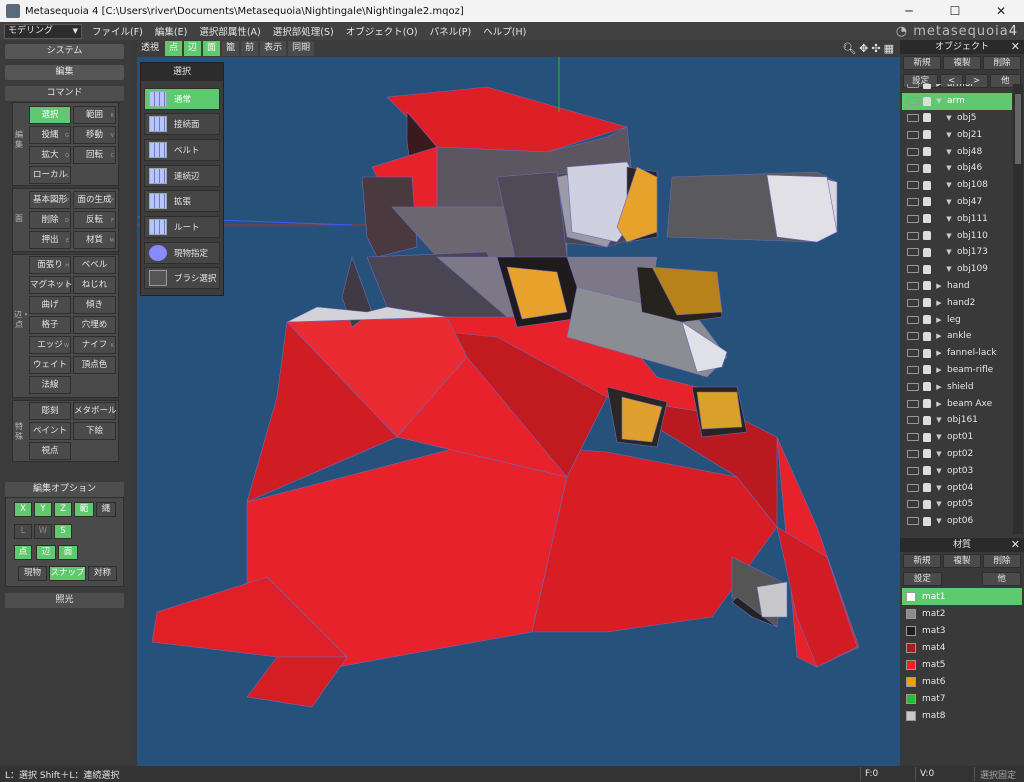 The width and height of the screenshot is (1024, 782). I want to click on object-row: ▼ obj161, so click(957, 420).